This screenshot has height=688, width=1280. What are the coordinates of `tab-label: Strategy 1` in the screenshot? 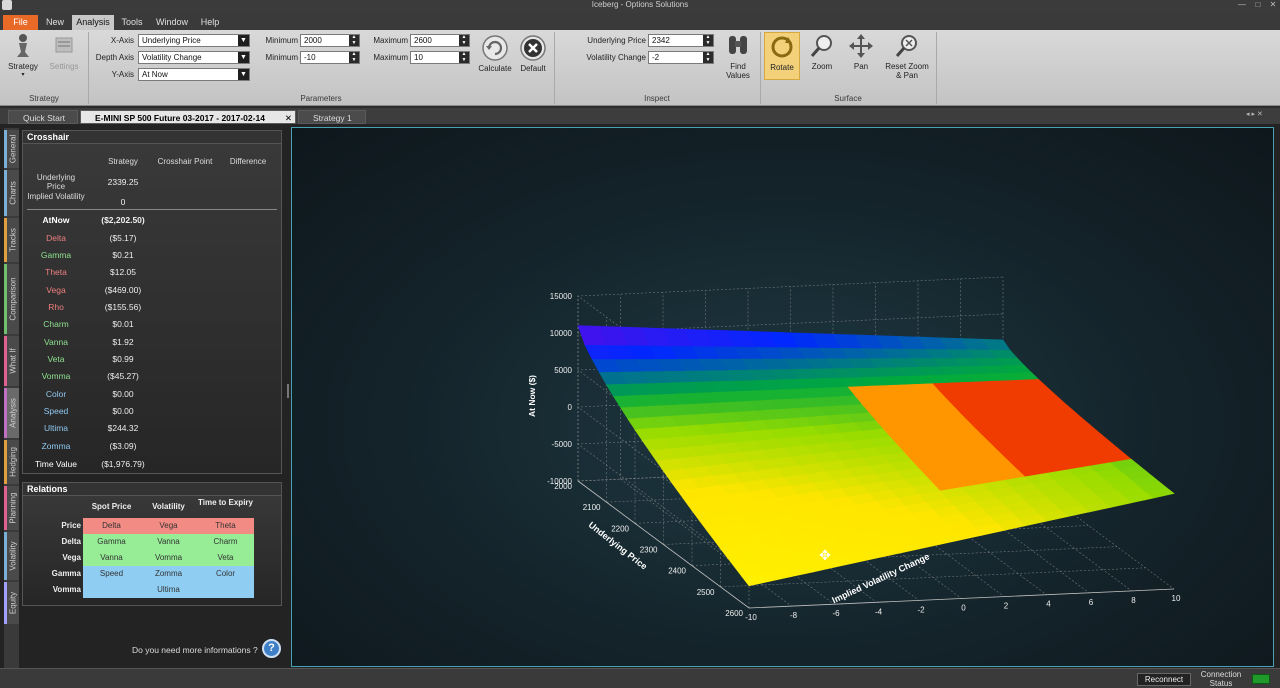 It's located at (332, 118).